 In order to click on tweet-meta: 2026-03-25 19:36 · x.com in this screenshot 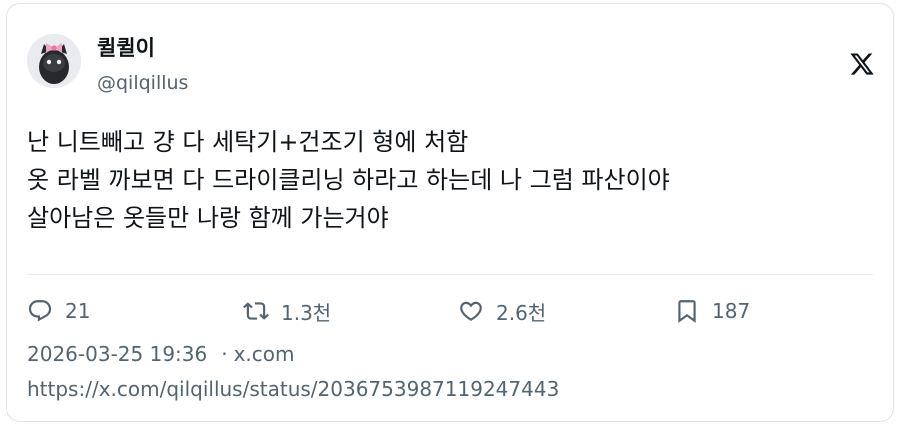, I will do `click(161, 354)`.